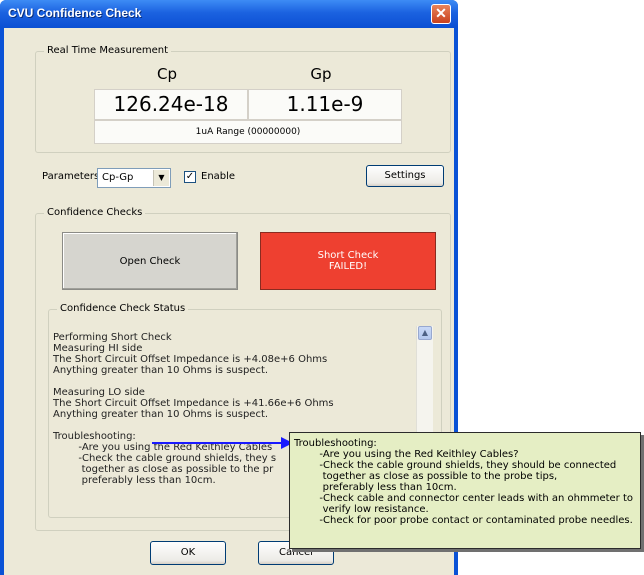 The width and height of the screenshot is (644, 575). What do you see at coordinates (229, 14) in the screenshot?
I see `title-bar: CVU Confidence Check ✕` at bounding box center [229, 14].